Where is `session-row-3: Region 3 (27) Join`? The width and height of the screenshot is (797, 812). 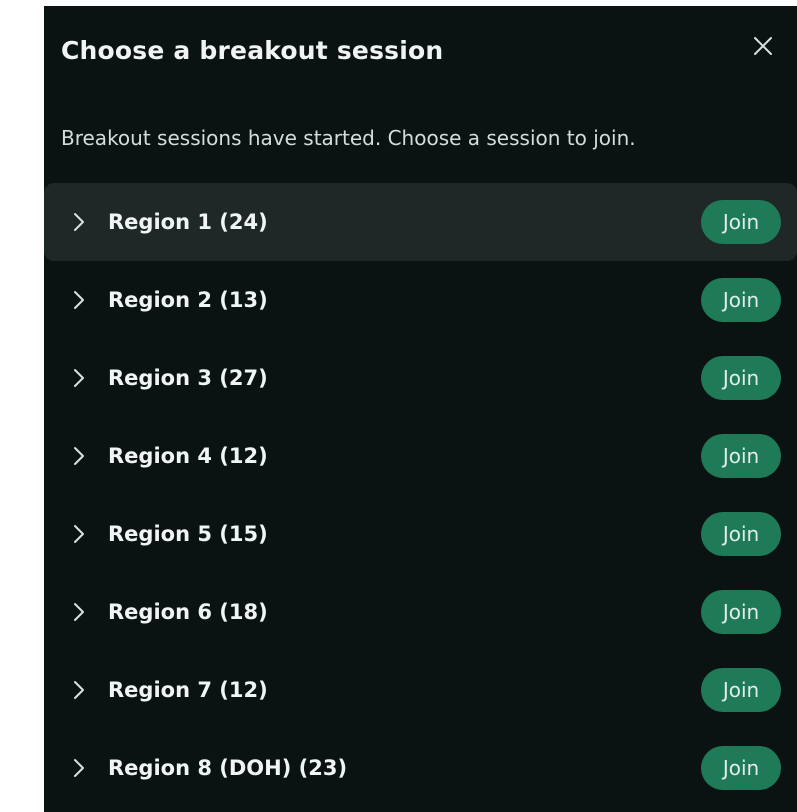 session-row-3: Region 3 (27) Join is located at coordinates (420, 378).